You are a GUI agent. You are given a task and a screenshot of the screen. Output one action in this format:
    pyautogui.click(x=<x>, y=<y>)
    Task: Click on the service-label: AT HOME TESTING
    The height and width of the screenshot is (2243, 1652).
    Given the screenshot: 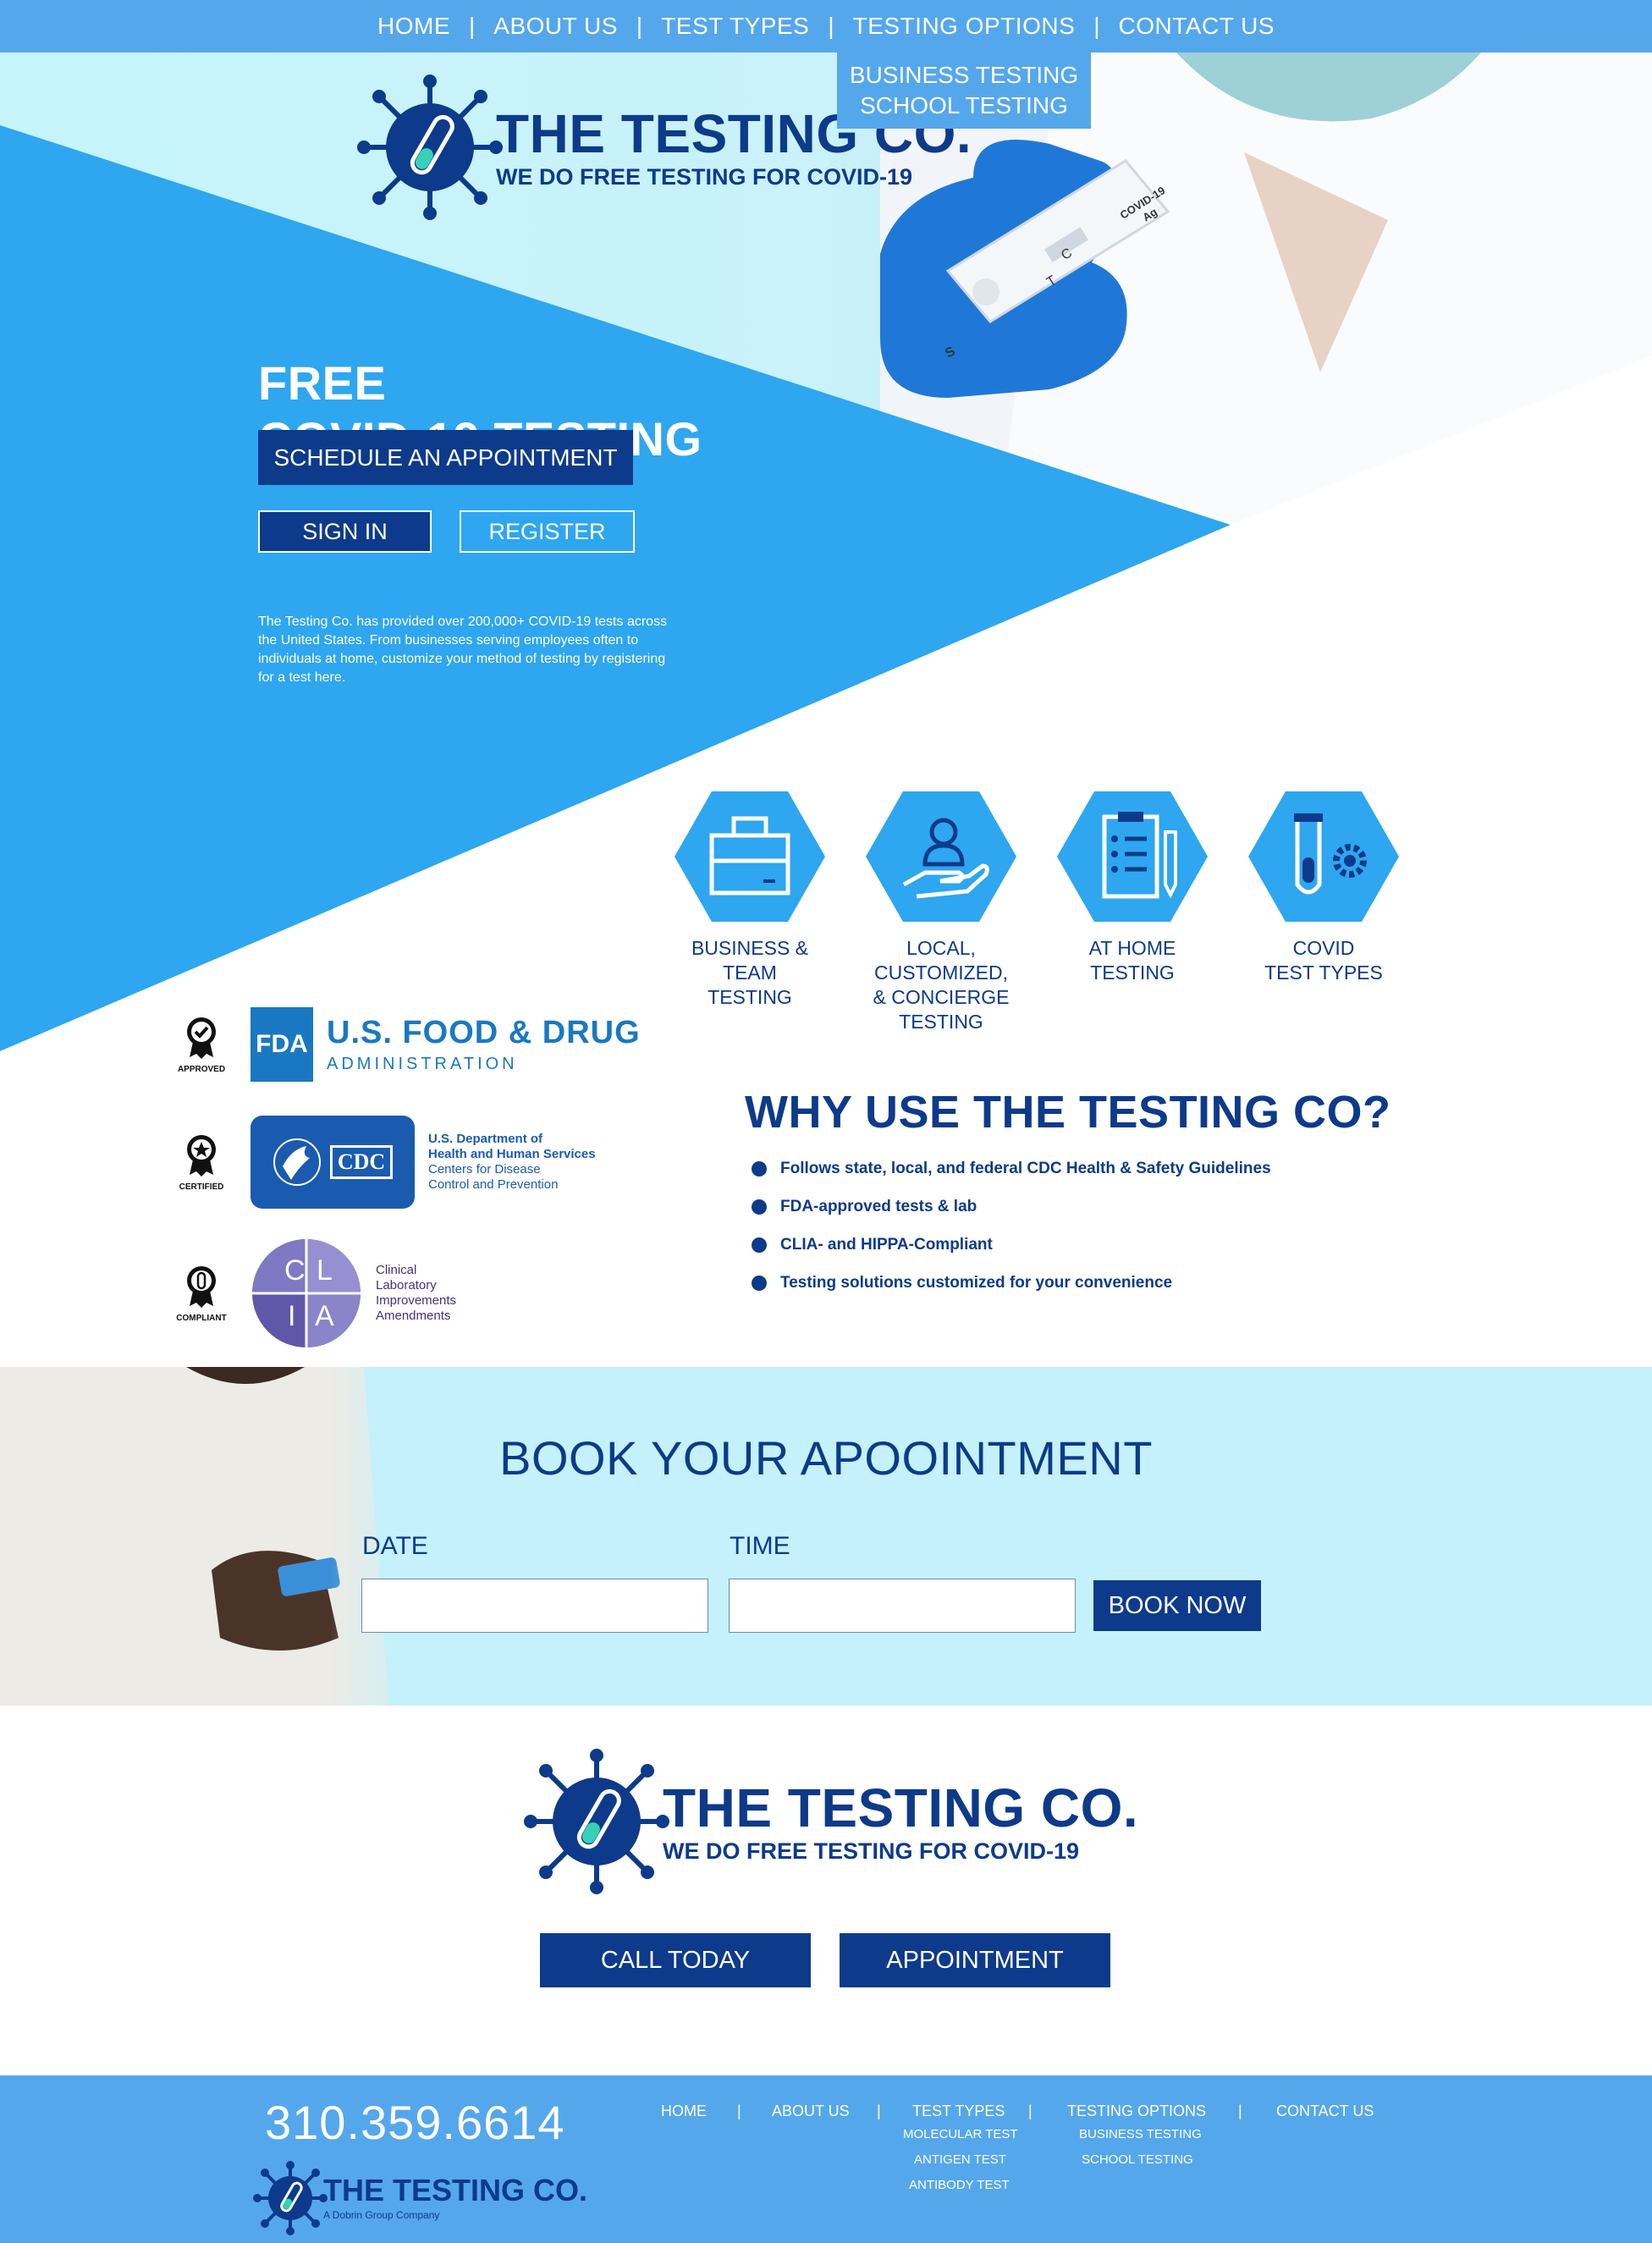 What is the action you would take?
    pyautogui.click(x=1132, y=960)
    